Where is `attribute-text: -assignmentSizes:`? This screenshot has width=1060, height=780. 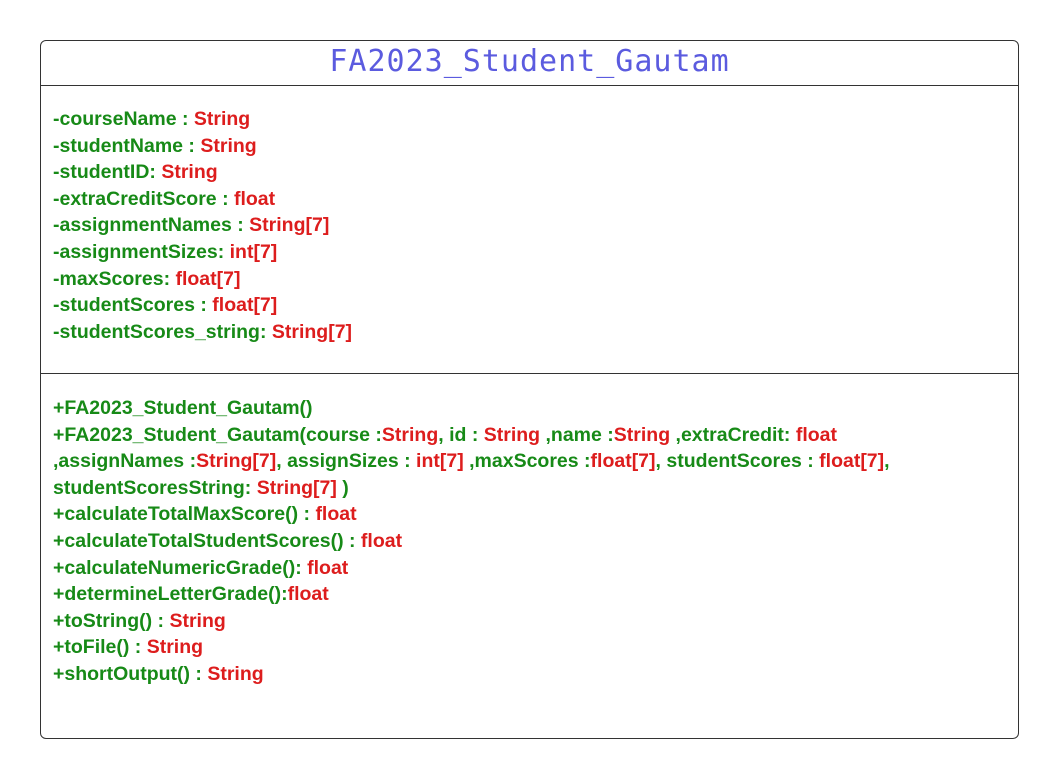
attribute-text: -assignmentSizes: is located at coordinates (141, 251).